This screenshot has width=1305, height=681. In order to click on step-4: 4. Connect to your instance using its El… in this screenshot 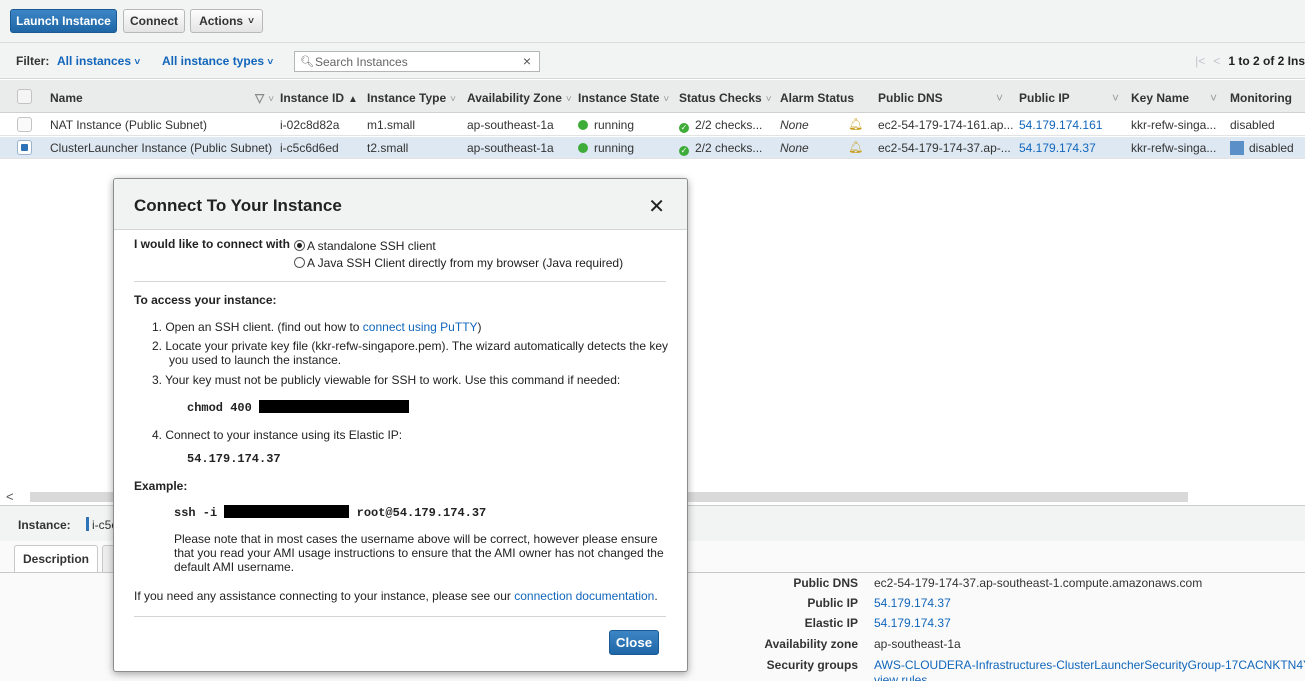, I will do `click(277, 435)`.